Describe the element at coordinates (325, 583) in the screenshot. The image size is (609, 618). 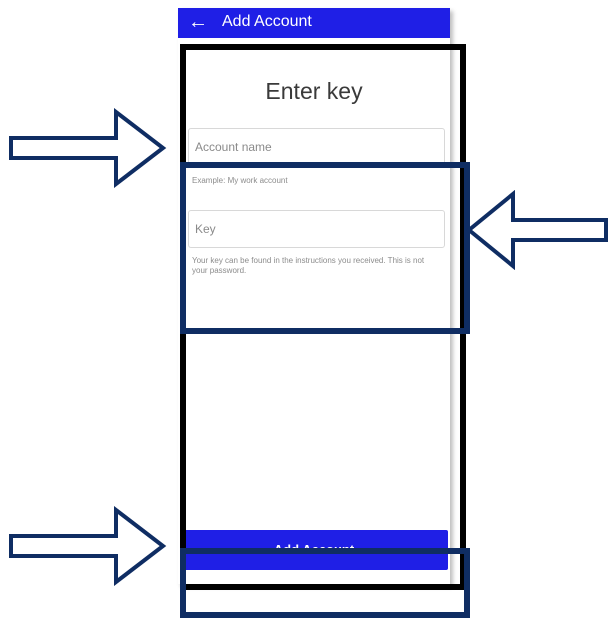
I see `annotation-frame-button` at that location.